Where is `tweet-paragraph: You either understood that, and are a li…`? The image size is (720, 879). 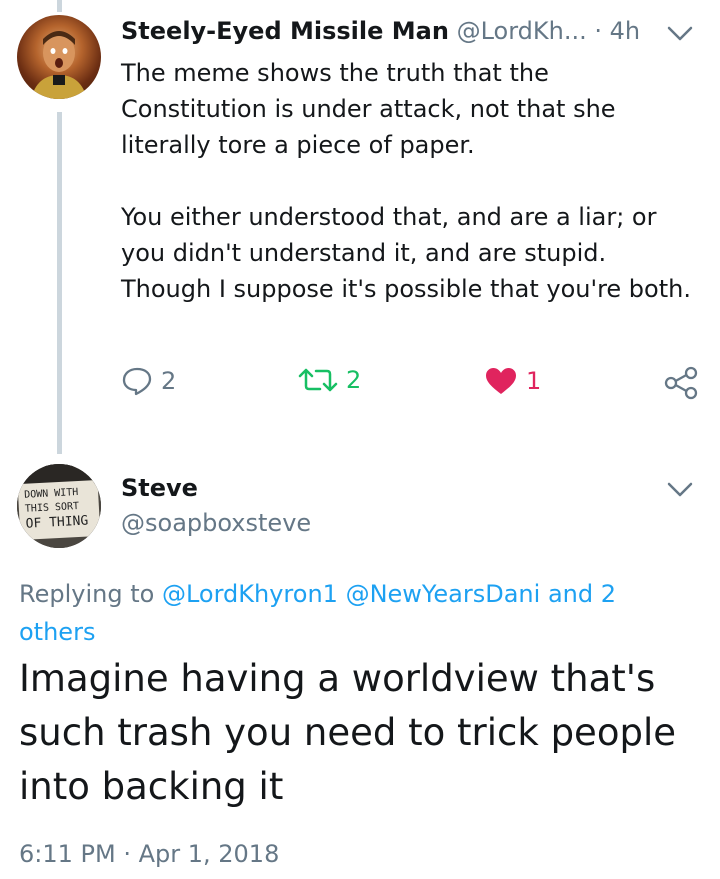
tweet-paragraph: You either understood that, and are a li… is located at coordinates (406, 253).